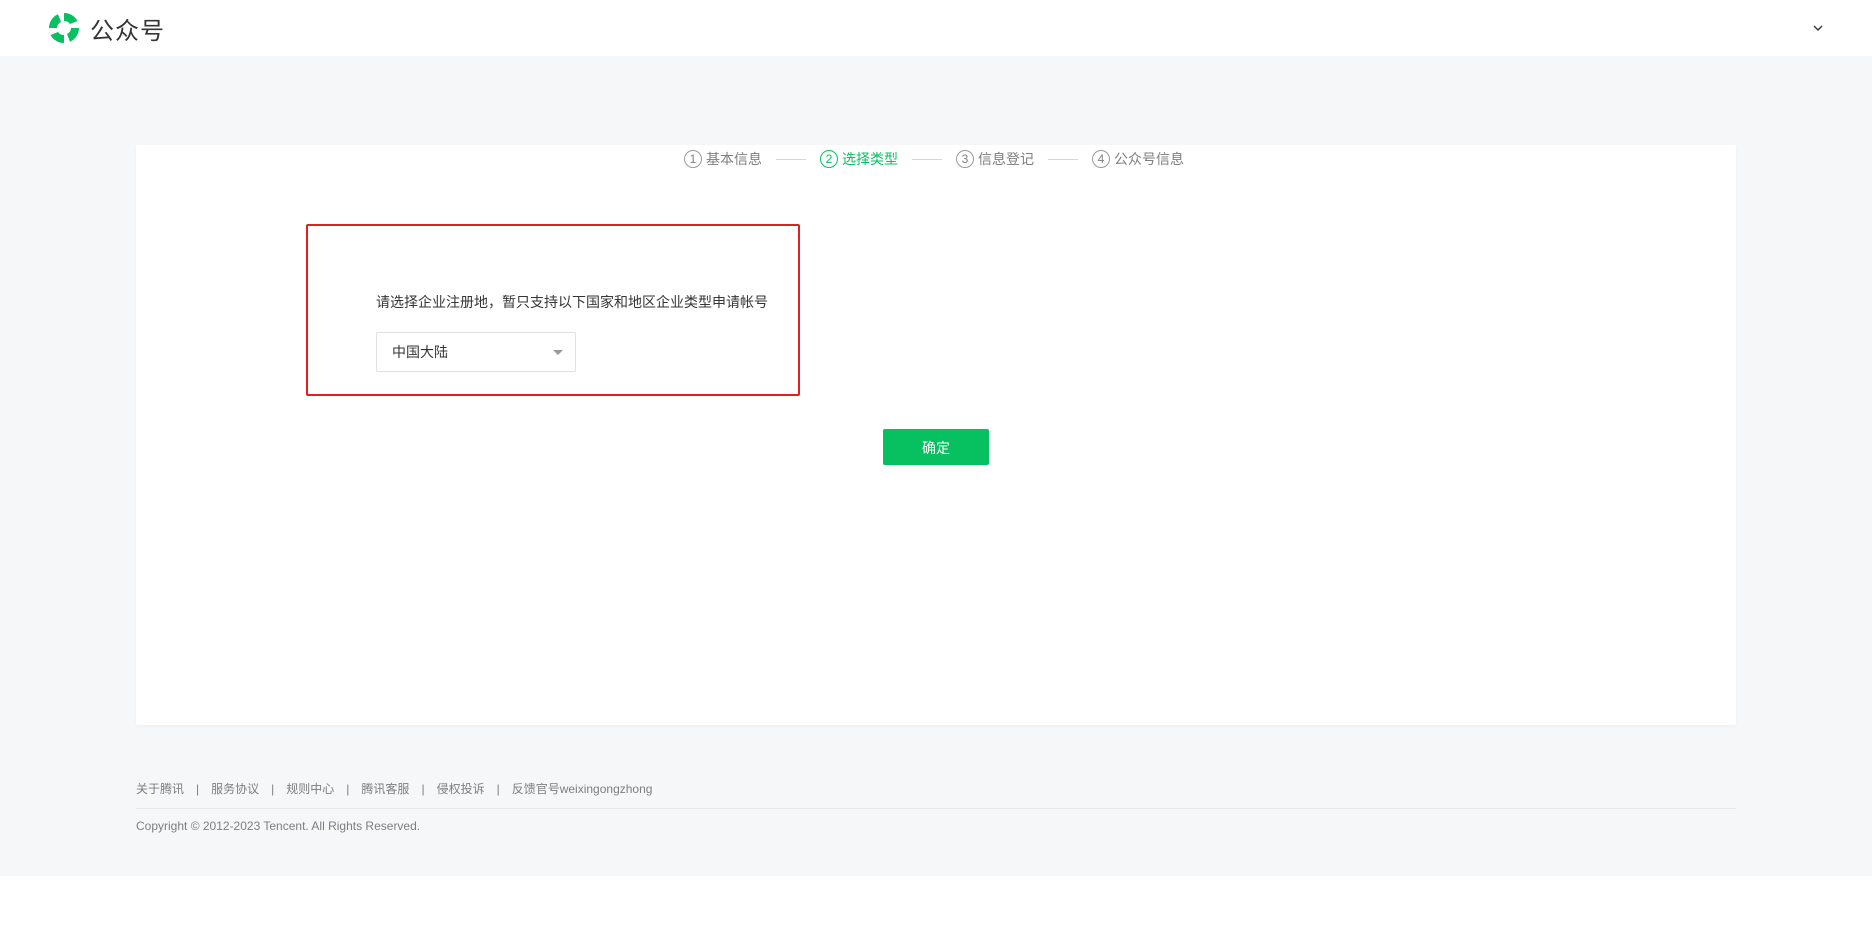  What do you see at coordinates (476, 352) in the screenshot?
I see `region-select: 中国大陆` at bounding box center [476, 352].